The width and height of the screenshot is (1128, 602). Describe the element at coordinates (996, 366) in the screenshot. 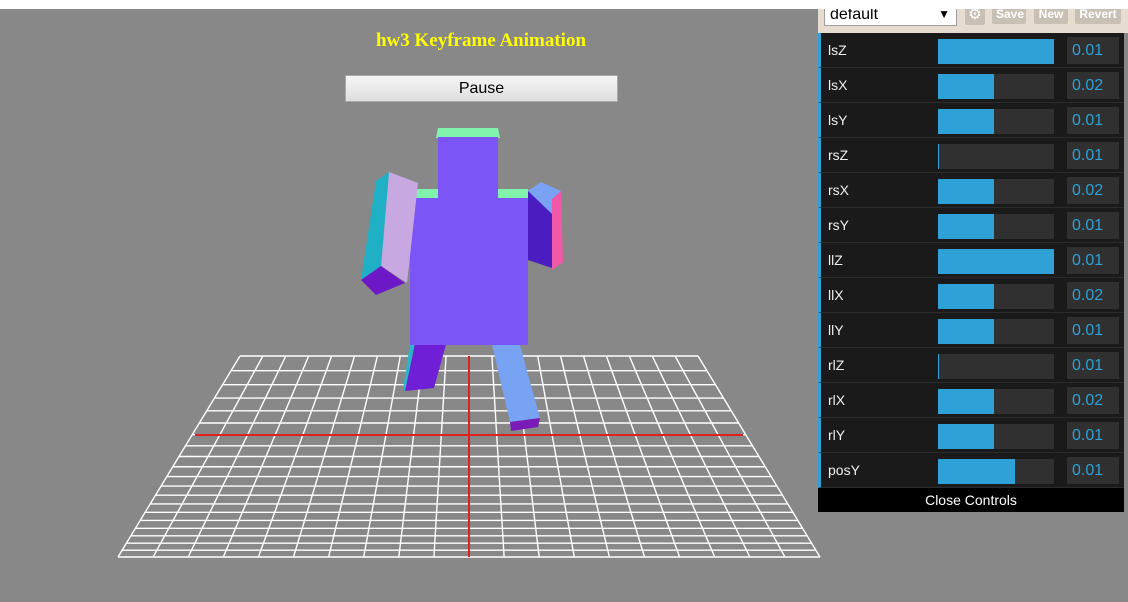

I see `slider-rlZ` at that location.